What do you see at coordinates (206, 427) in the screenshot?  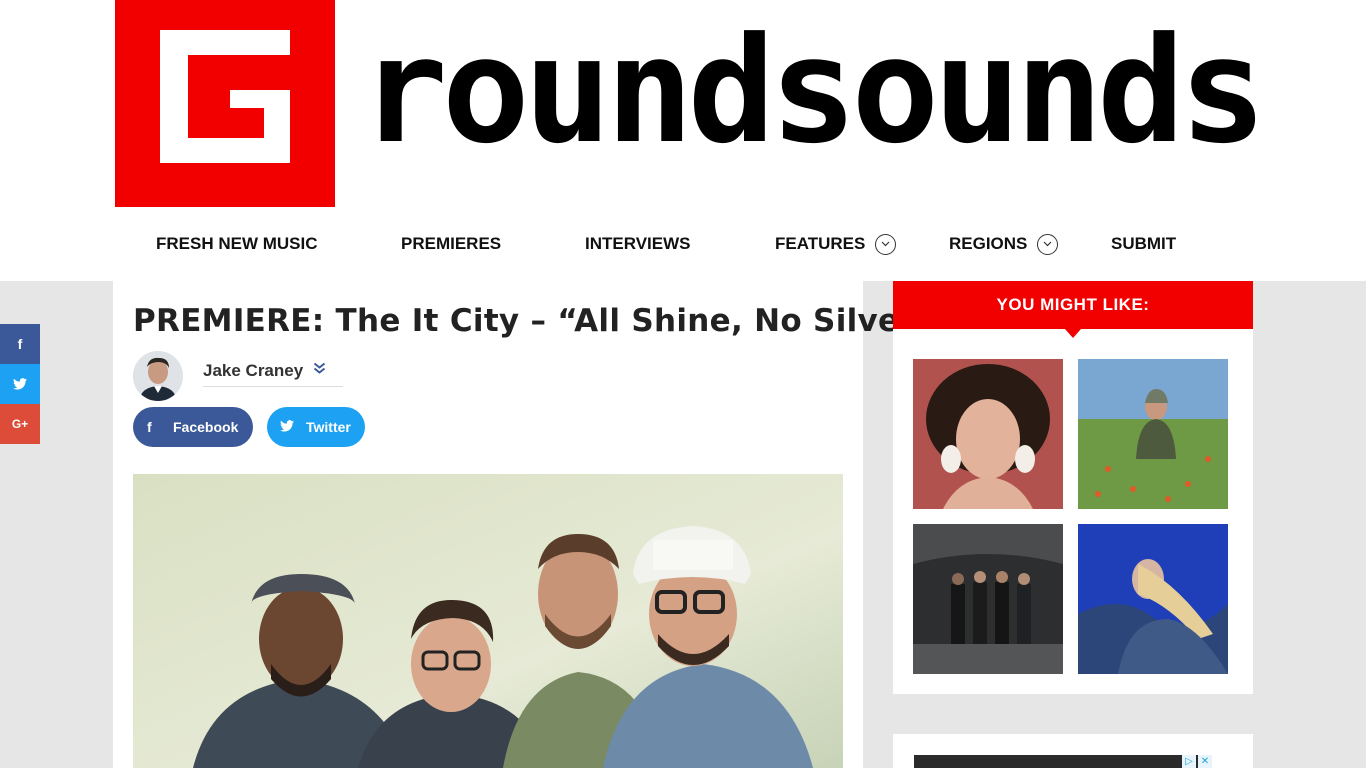 I see `facebook-label: Facebook` at bounding box center [206, 427].